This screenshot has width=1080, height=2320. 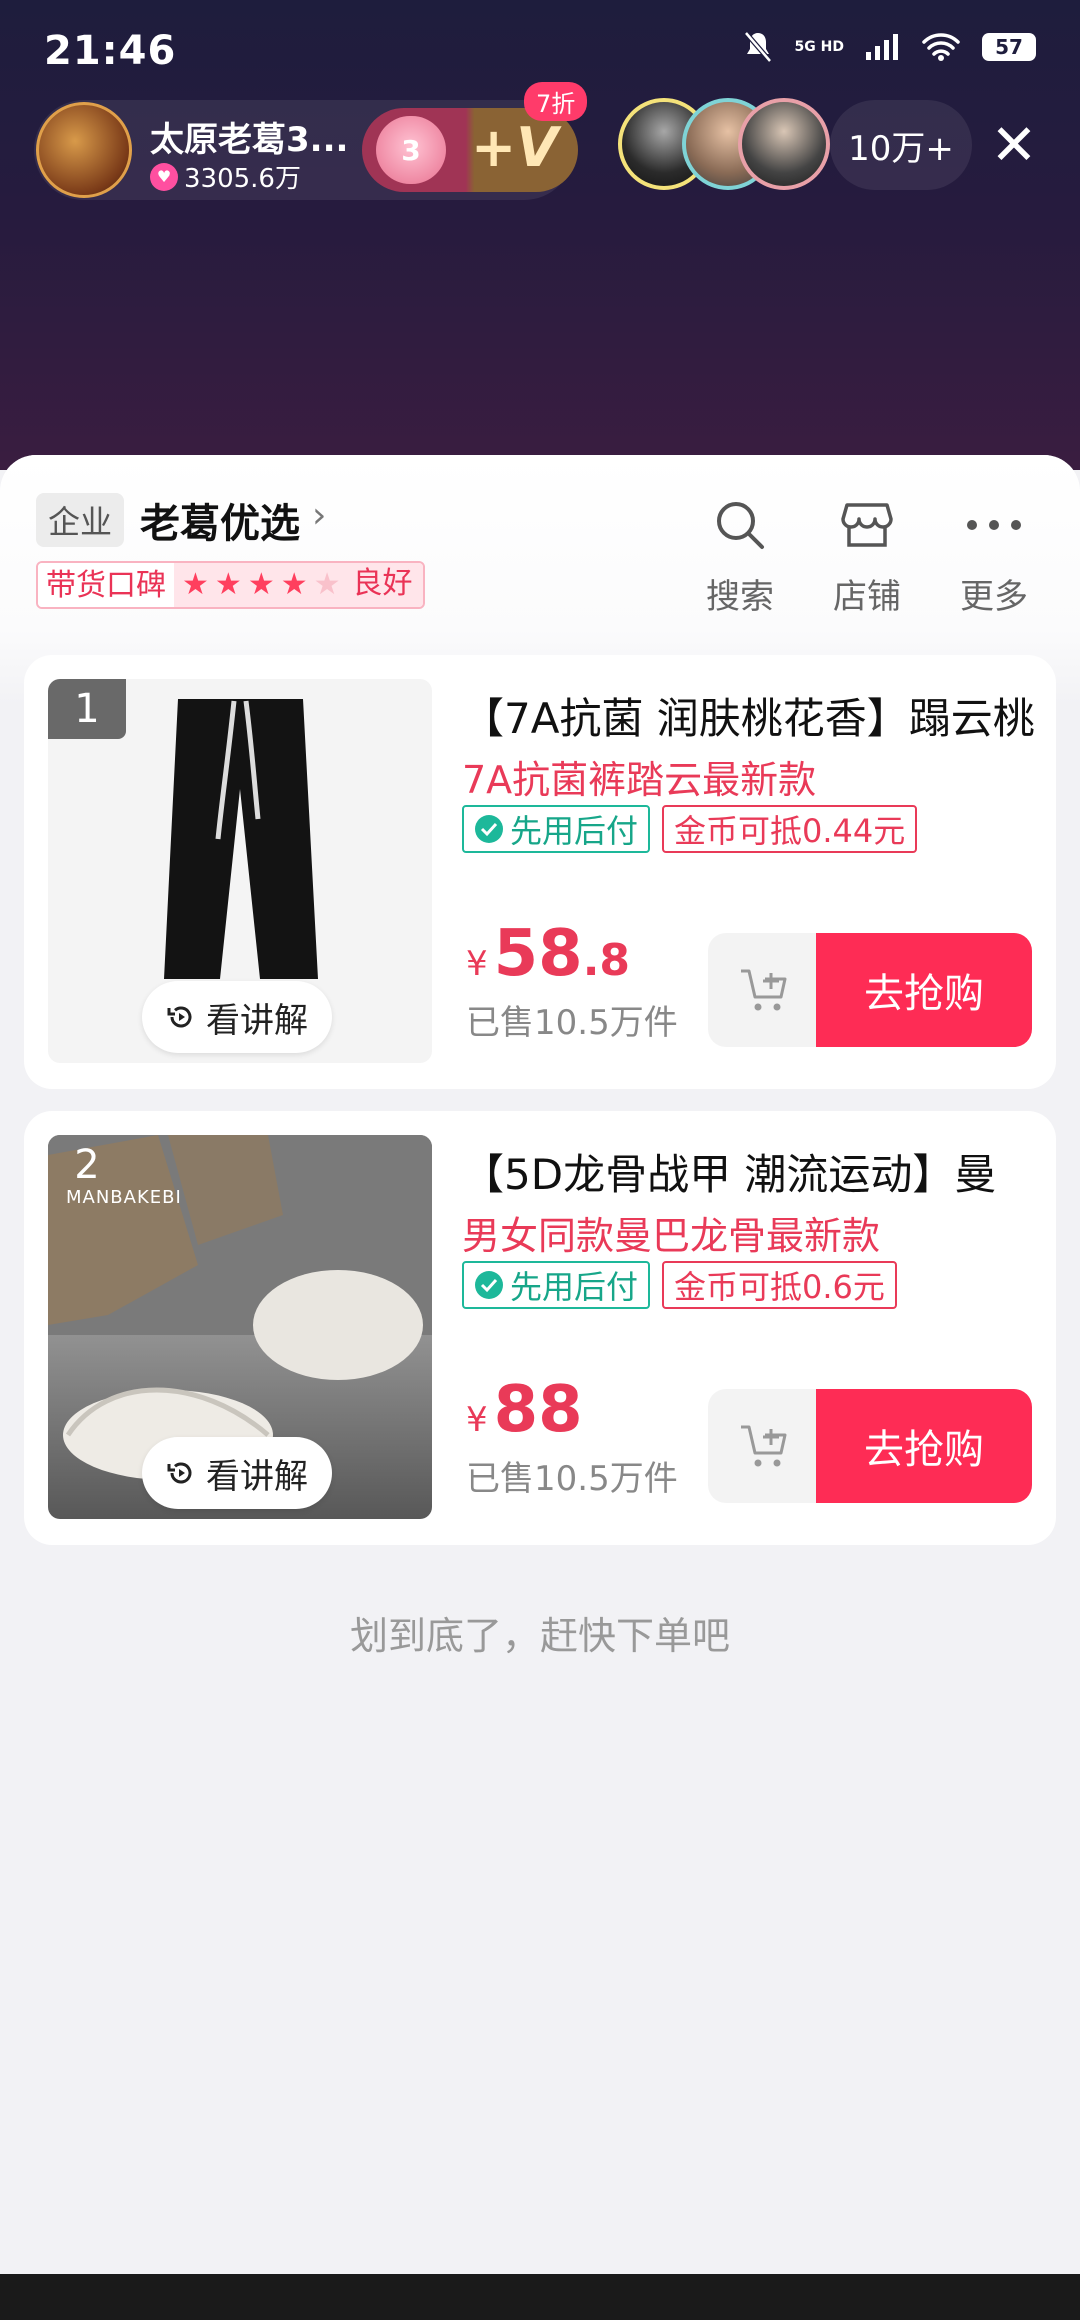 I want to click on brand-watermark: MANBAKEBI, so click(x=124, y=1197).